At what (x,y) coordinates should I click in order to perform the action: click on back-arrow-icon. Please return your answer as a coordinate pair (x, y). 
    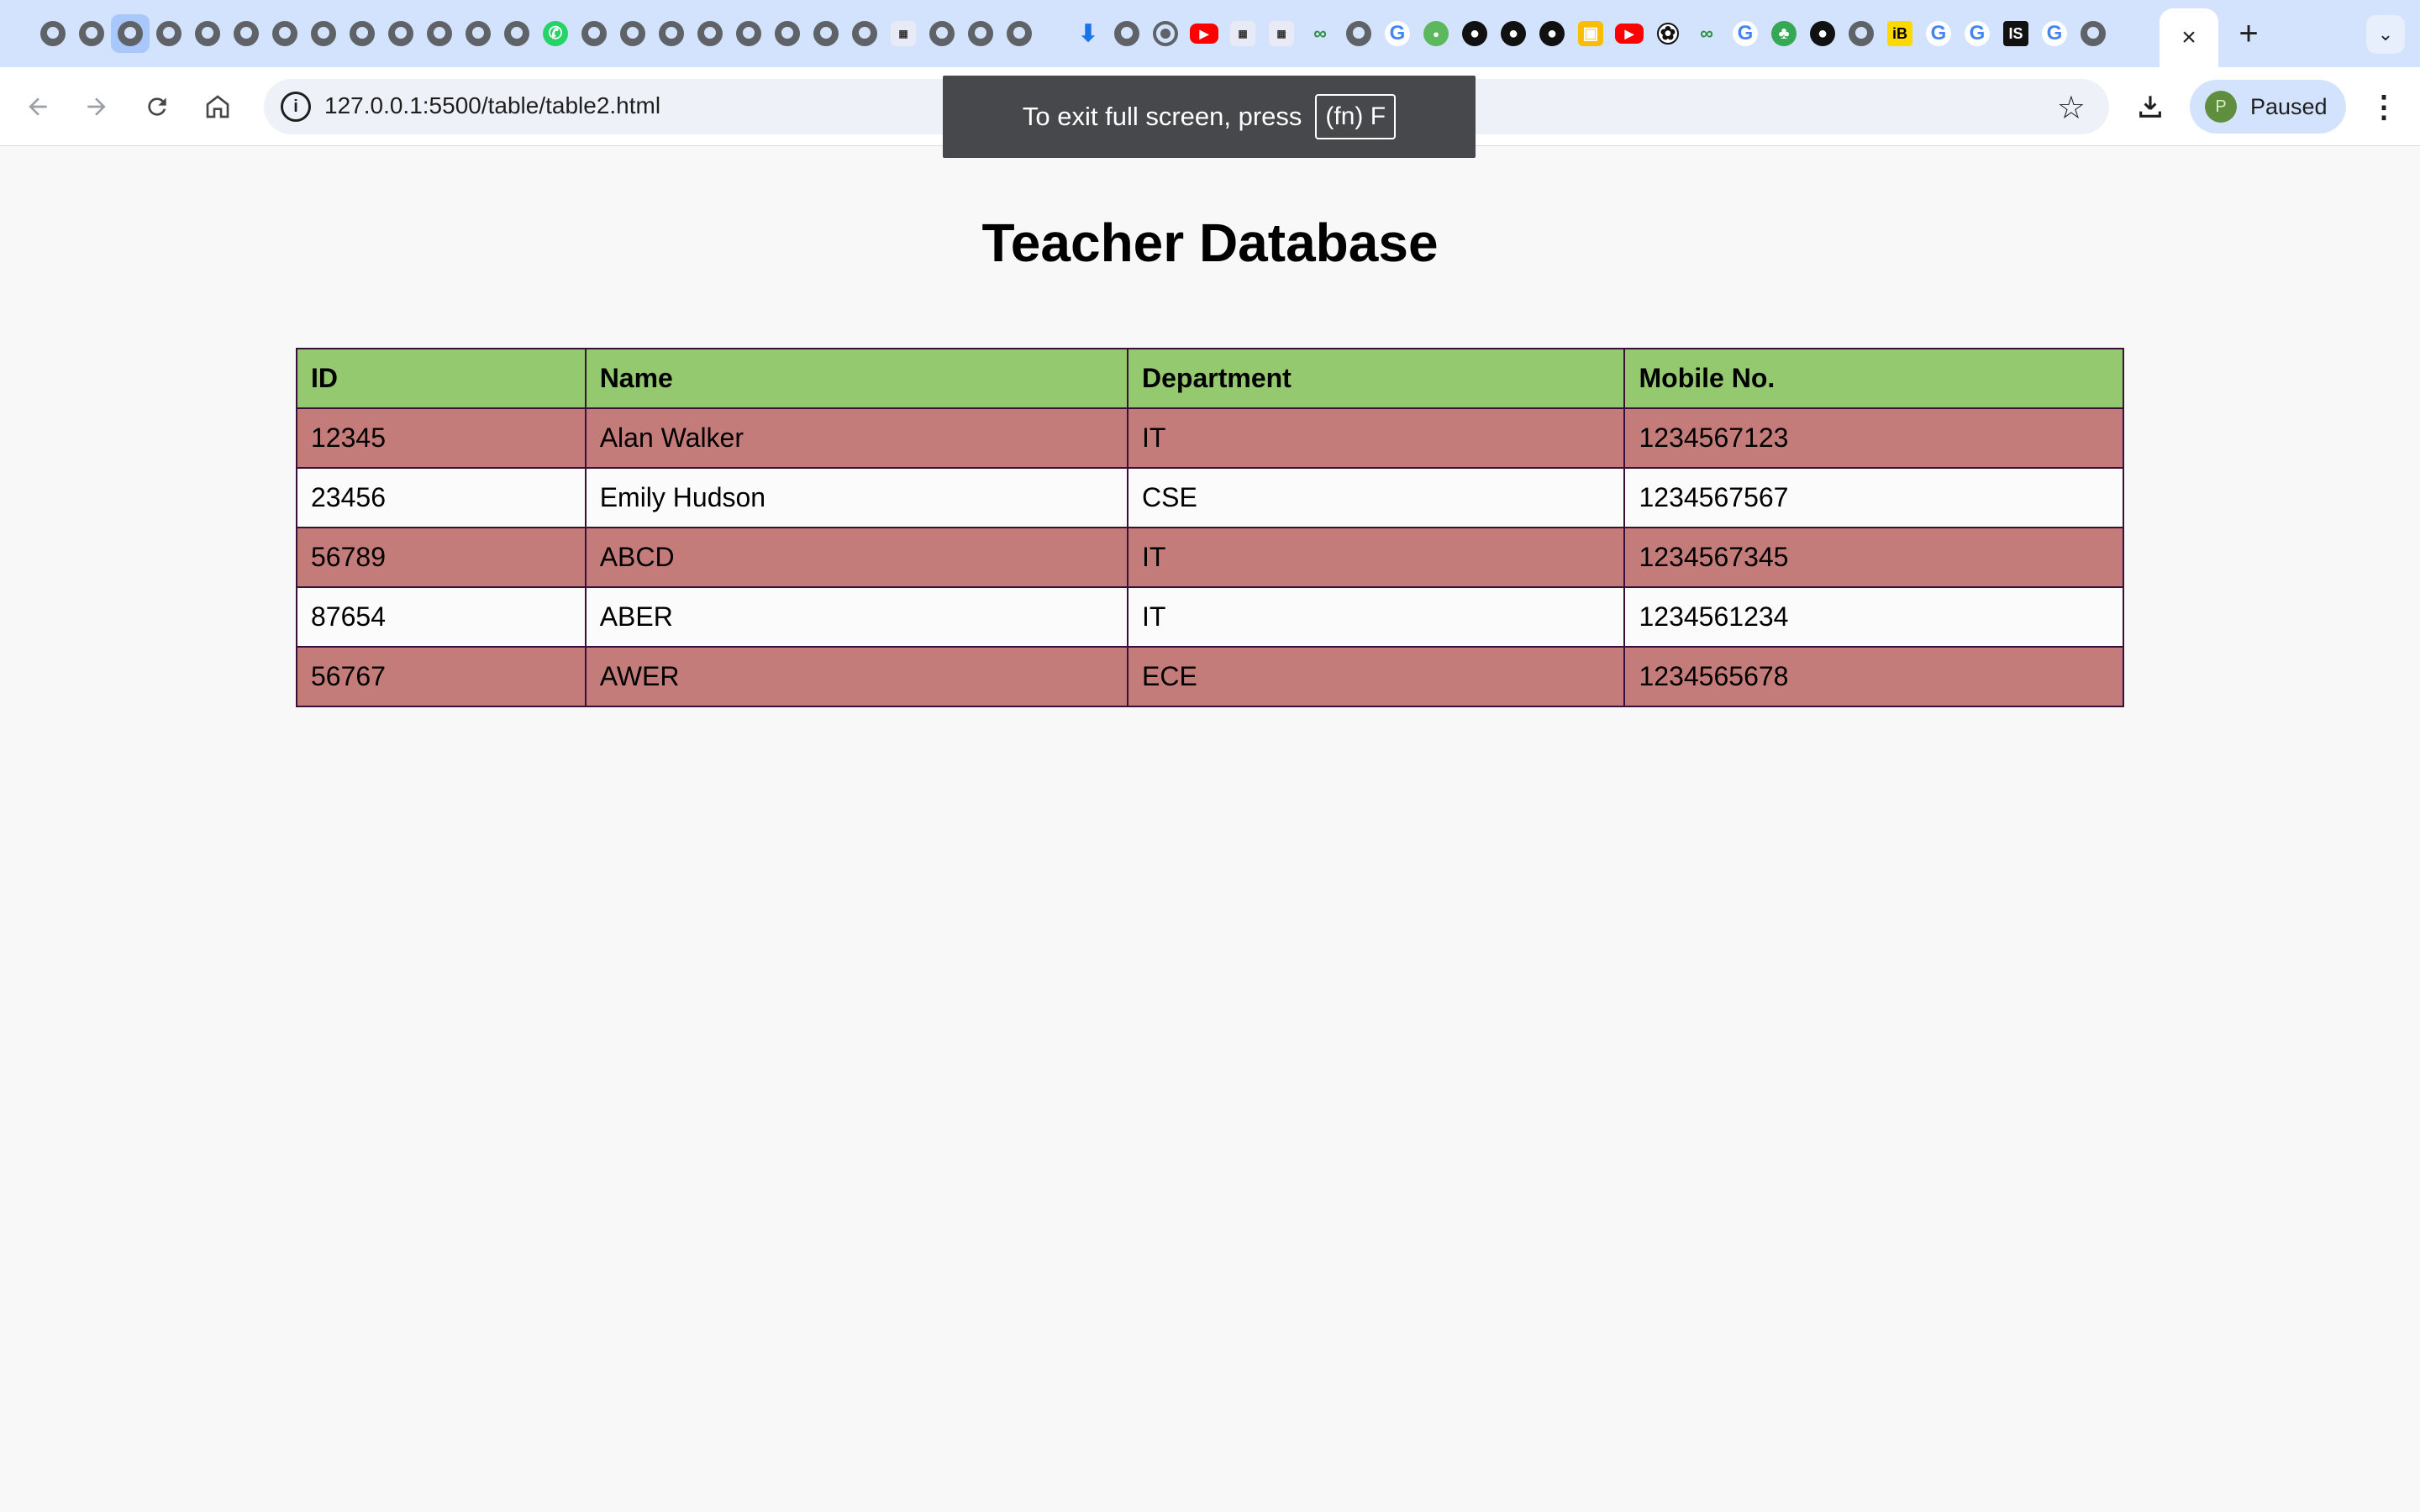
    Looking at the image, I should click on (38, 107).